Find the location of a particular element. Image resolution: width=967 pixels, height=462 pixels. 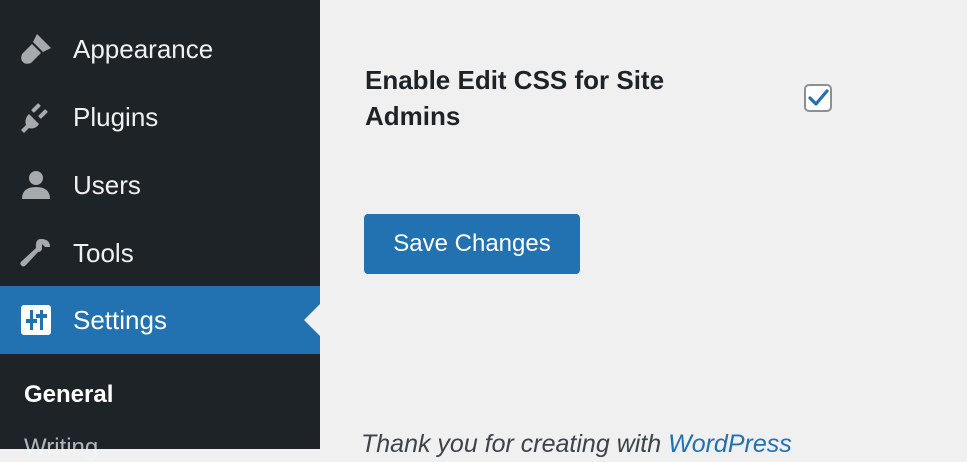

footer-thank-you: Thank you for creating with WordPress is located at coordinates (576, 444).